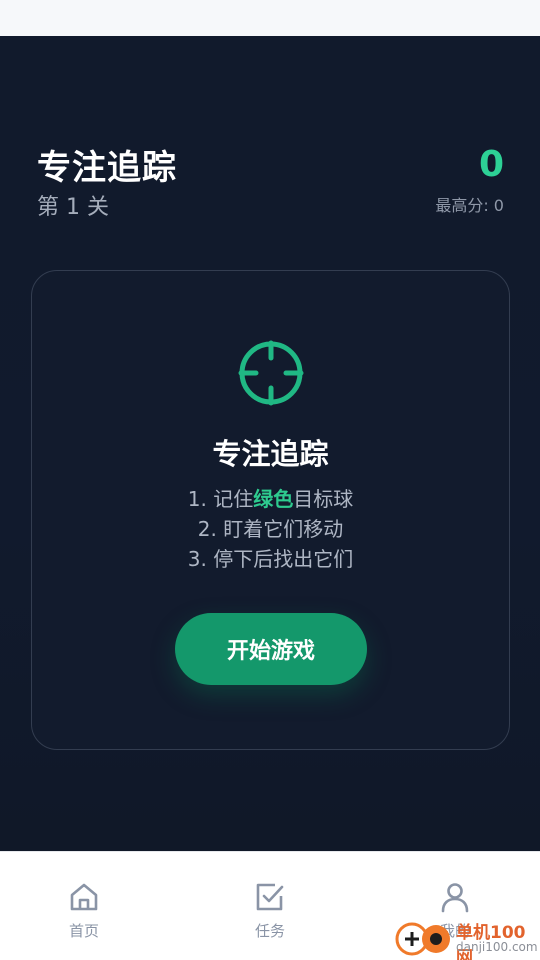 This screenshot has height=960, width=540. Describe the element at coordinates (455, 898) in the screenshot. I see `user-icon` at that location.